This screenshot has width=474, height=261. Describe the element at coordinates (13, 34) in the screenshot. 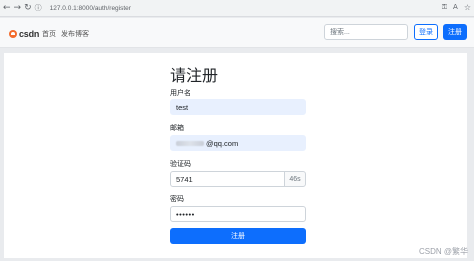

I see `csdn-logo-icon` at that location.